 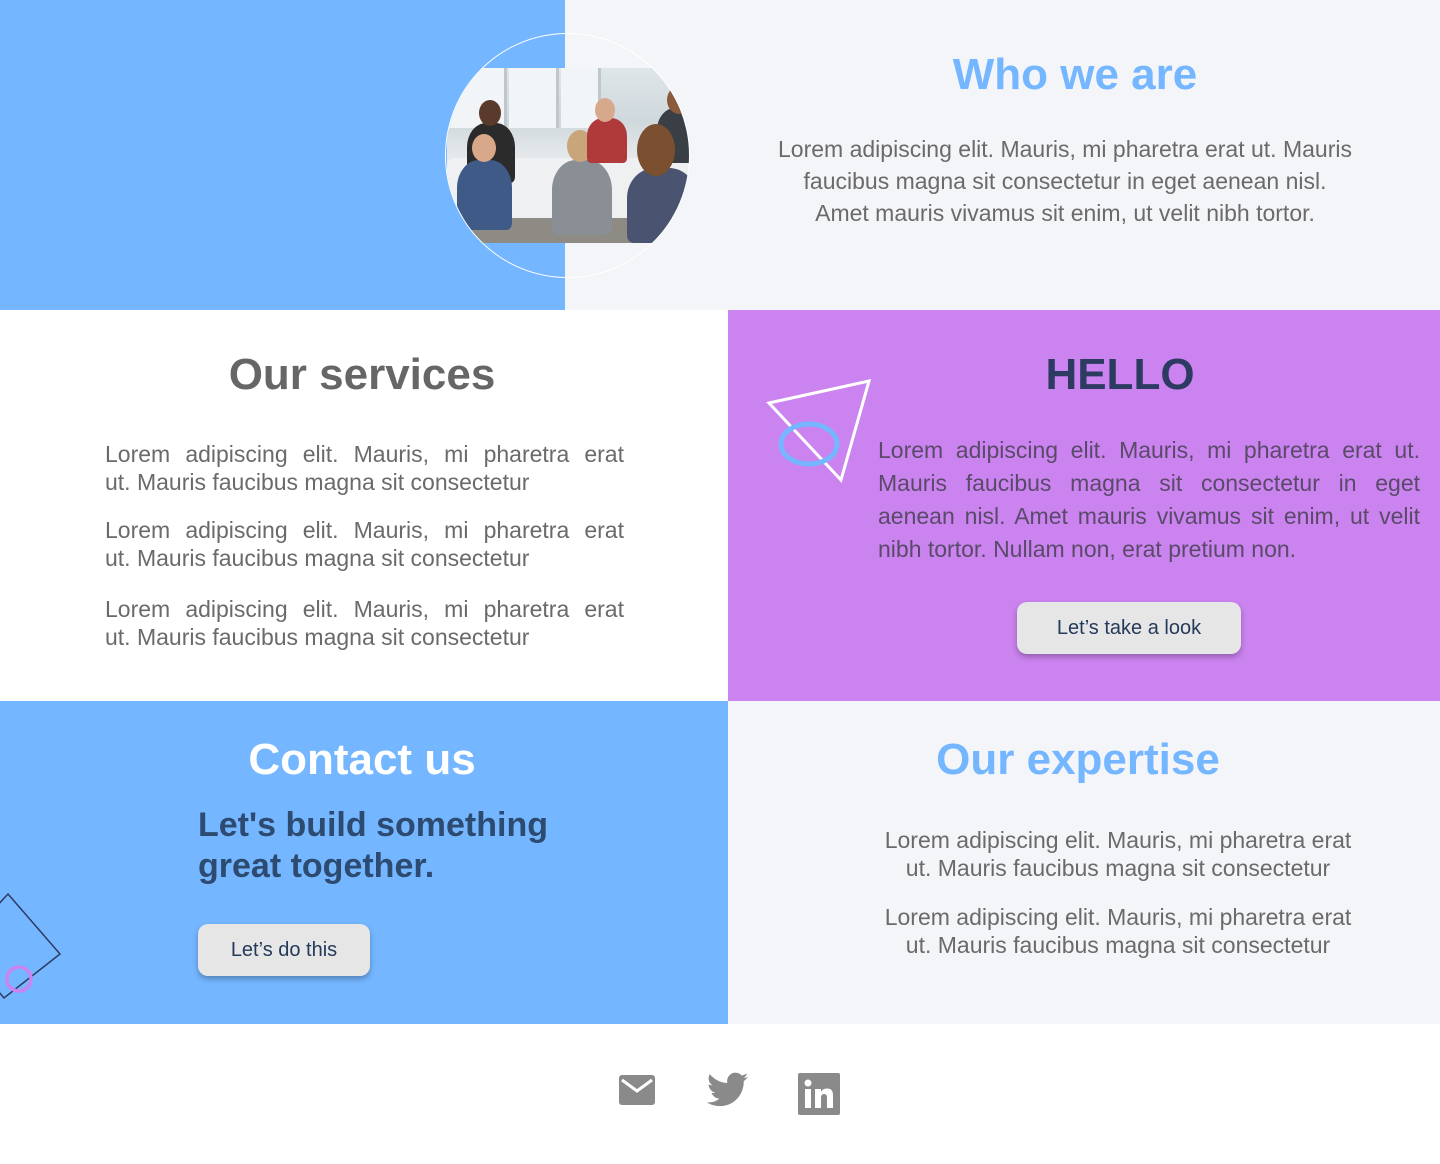 What do you see at coordinates (819, 430) in the screenshot?
I see `paper-plane-decoration-icon` at bounding box center [819, 430].